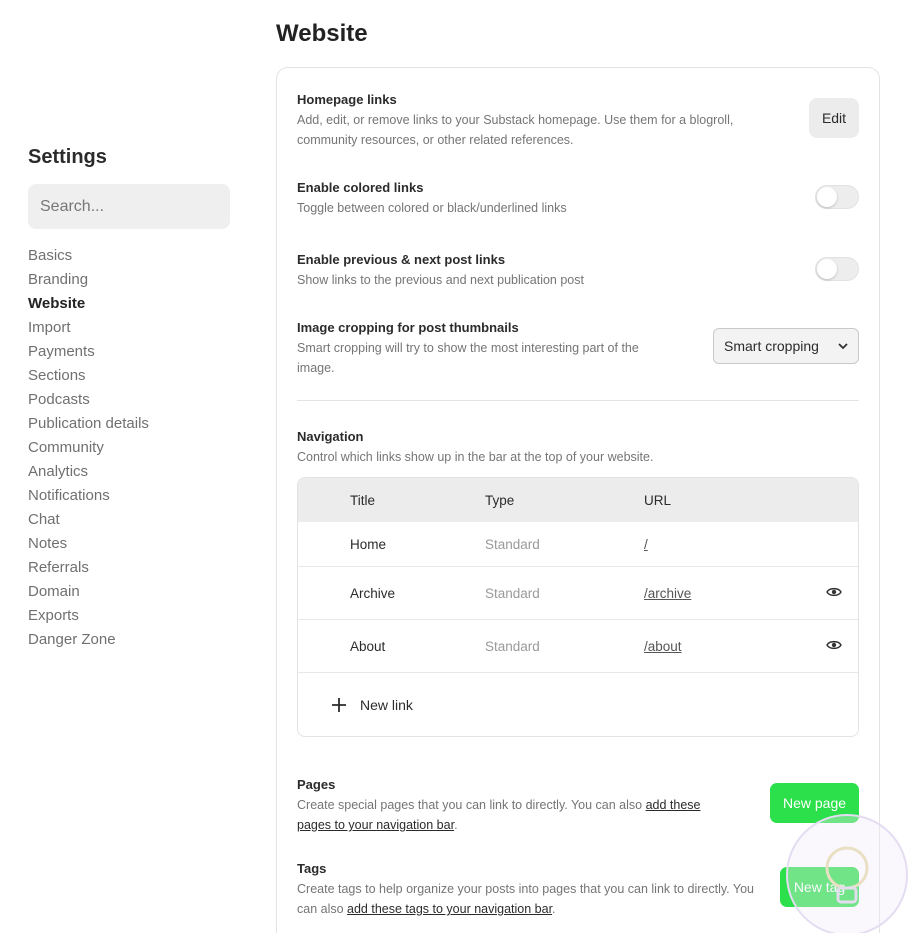 Image resolution: width=912 pixels, height=933 pixels. I want to click on navigation-label: Navigation, so click(330, 436).